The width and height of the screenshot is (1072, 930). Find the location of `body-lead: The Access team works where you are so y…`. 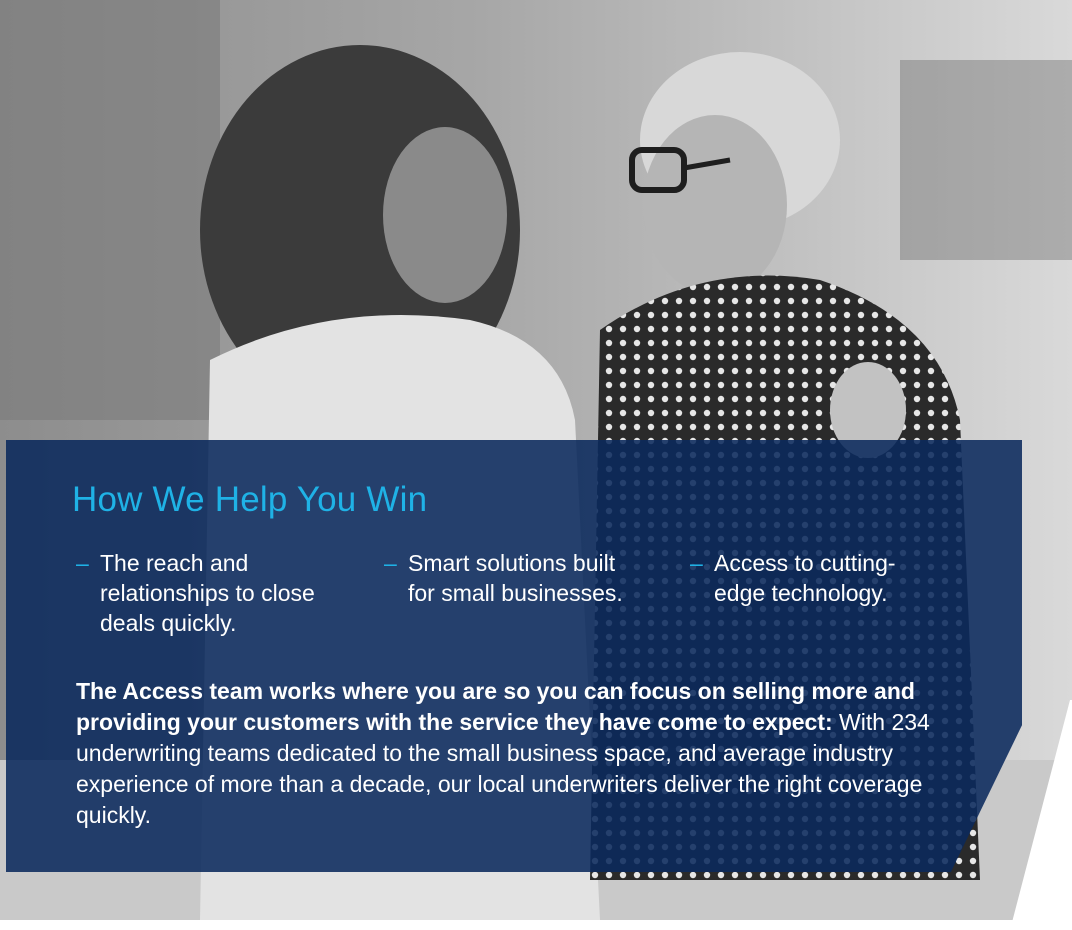

body-lead: The Access team works where you are so y… is located at coordinates (495, 706).